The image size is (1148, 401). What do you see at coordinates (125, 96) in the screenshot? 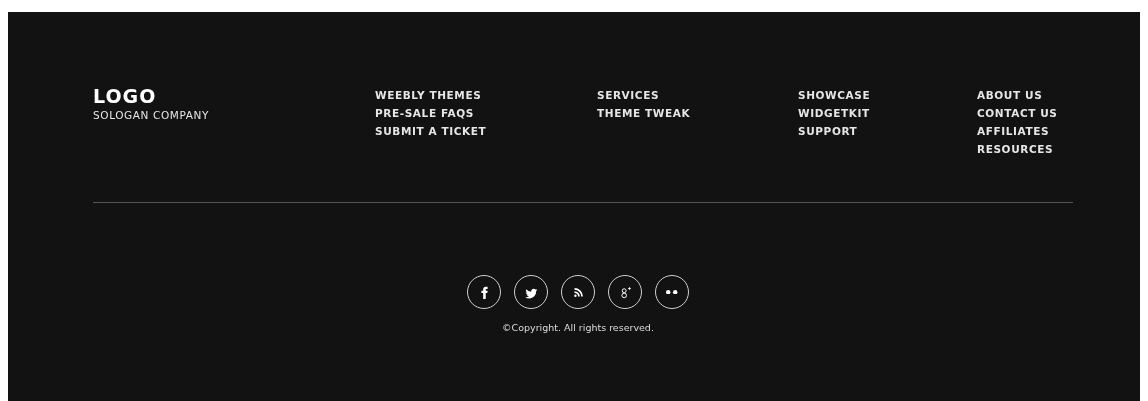
I see `logo-text: LOGO` at bounding box center [125, 96].